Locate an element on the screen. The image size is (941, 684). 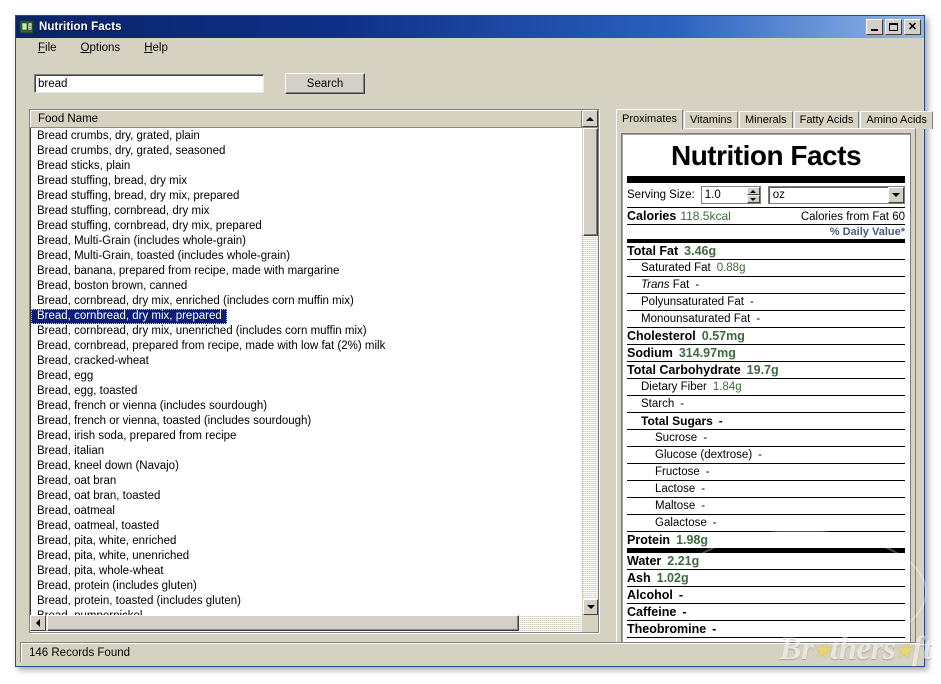
tab-fatty-acids: Fatty Acids is located at coordinates (826, 120).